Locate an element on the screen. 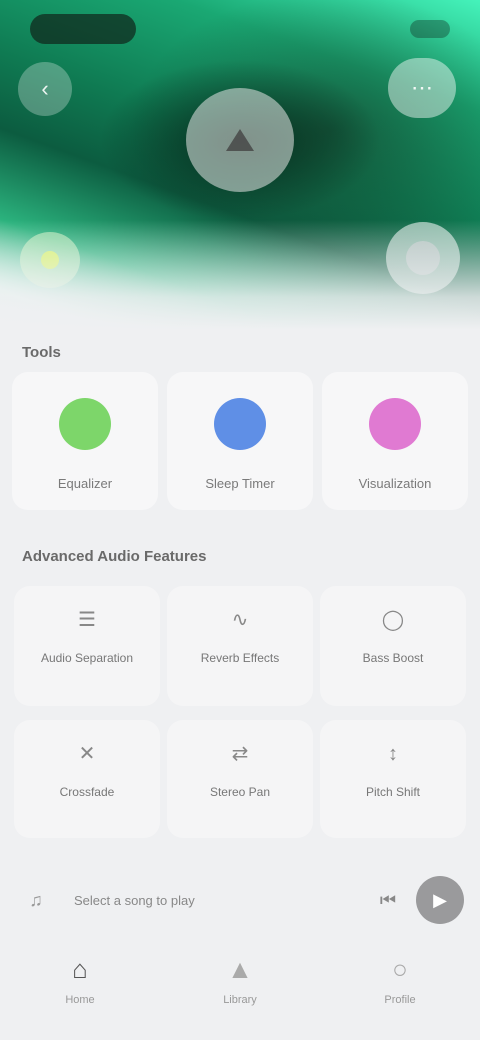 The height and width of the screenshot is (1040, 480). hero-play-button is located at coordinates (240, 140).